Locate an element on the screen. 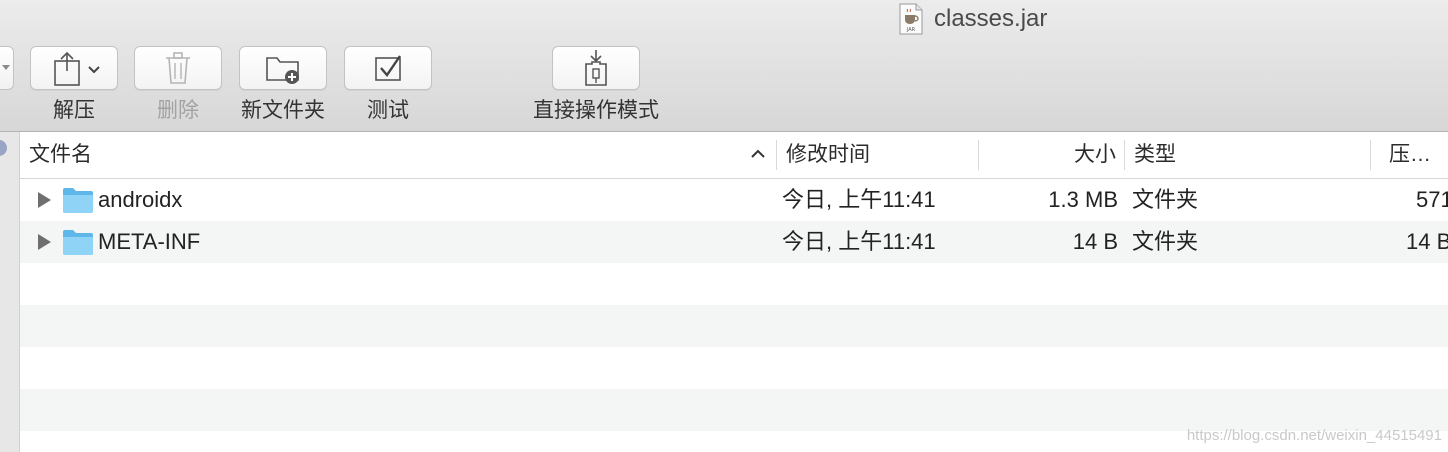  table-row: androidx 今日, 上午11:41 1.3 MB 文件夹 571 is located at coordinates (734, 200).